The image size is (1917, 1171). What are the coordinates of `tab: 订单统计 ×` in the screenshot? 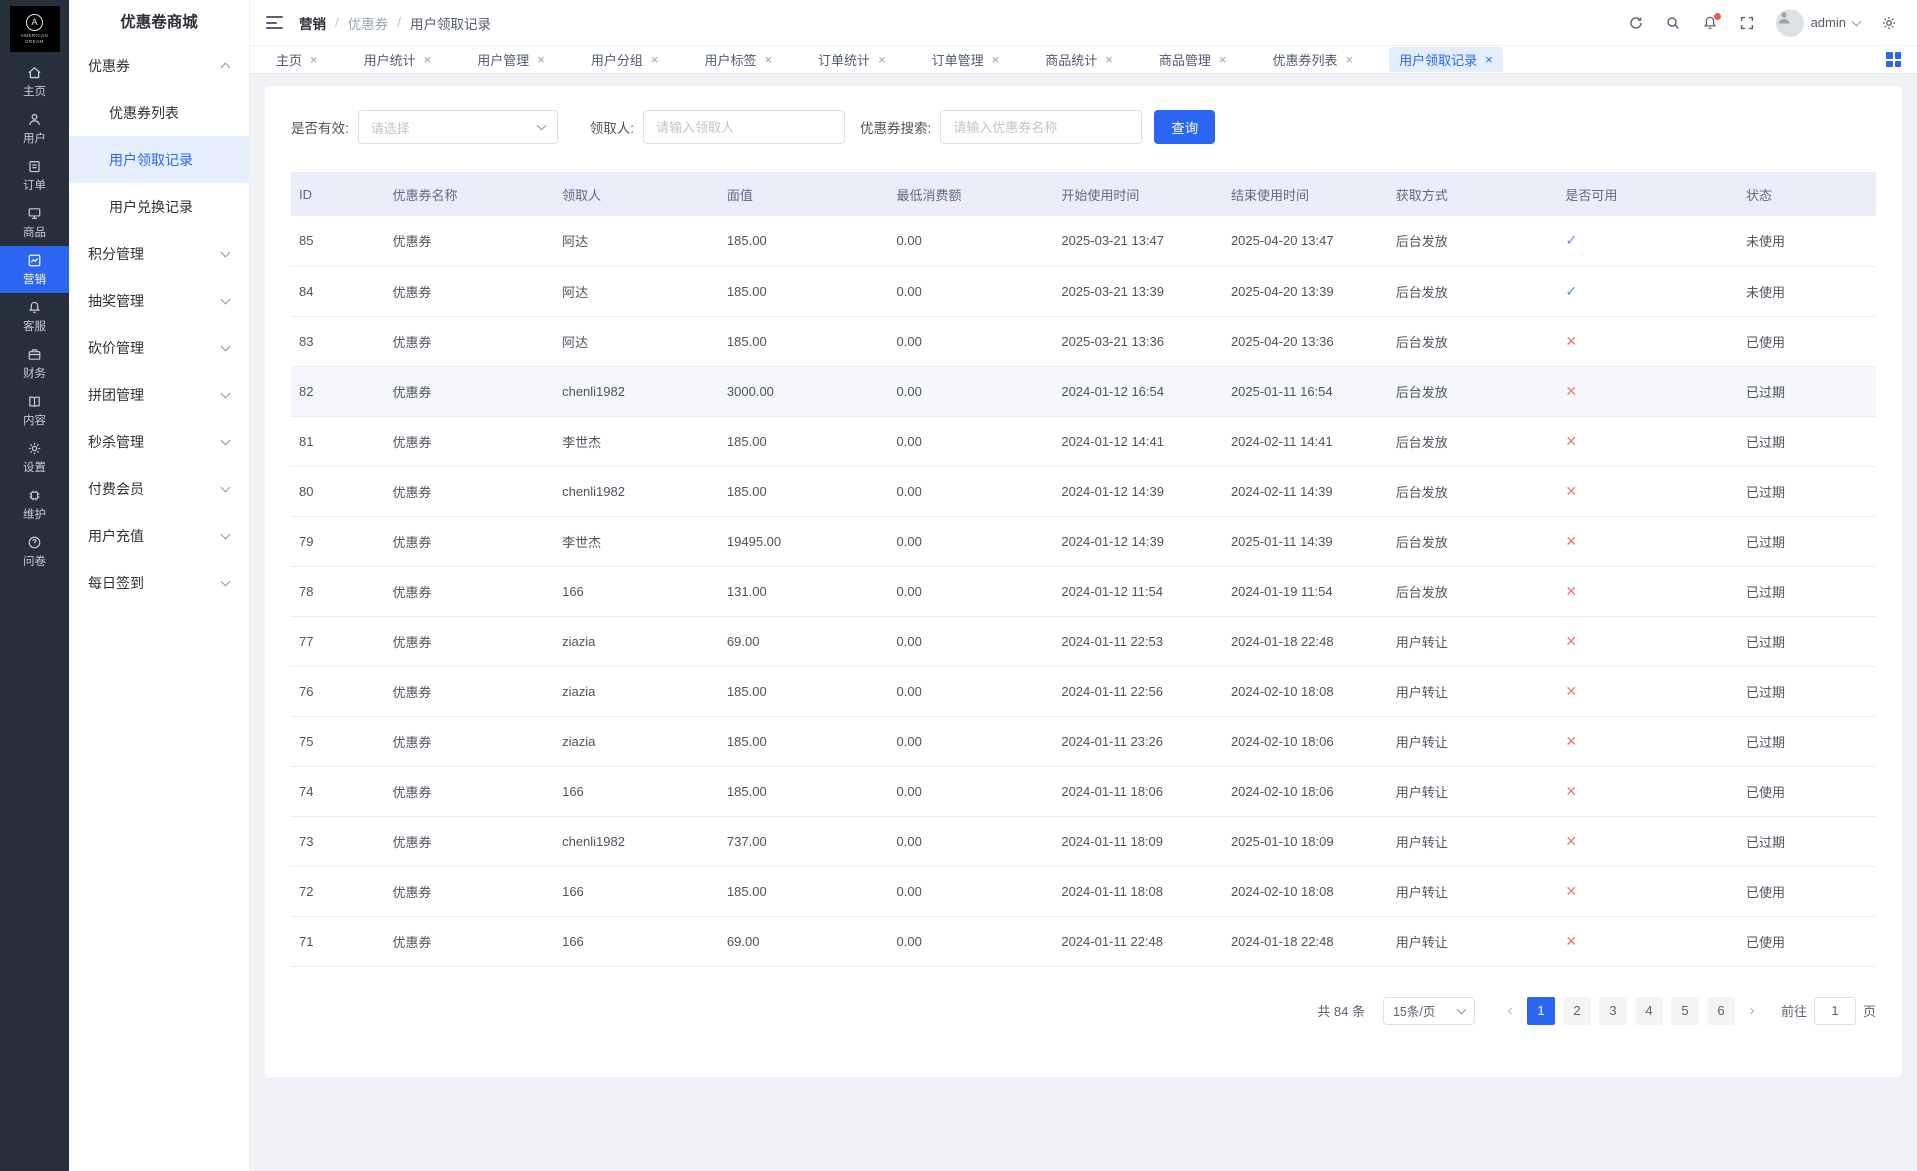 It's located at (852, 59).